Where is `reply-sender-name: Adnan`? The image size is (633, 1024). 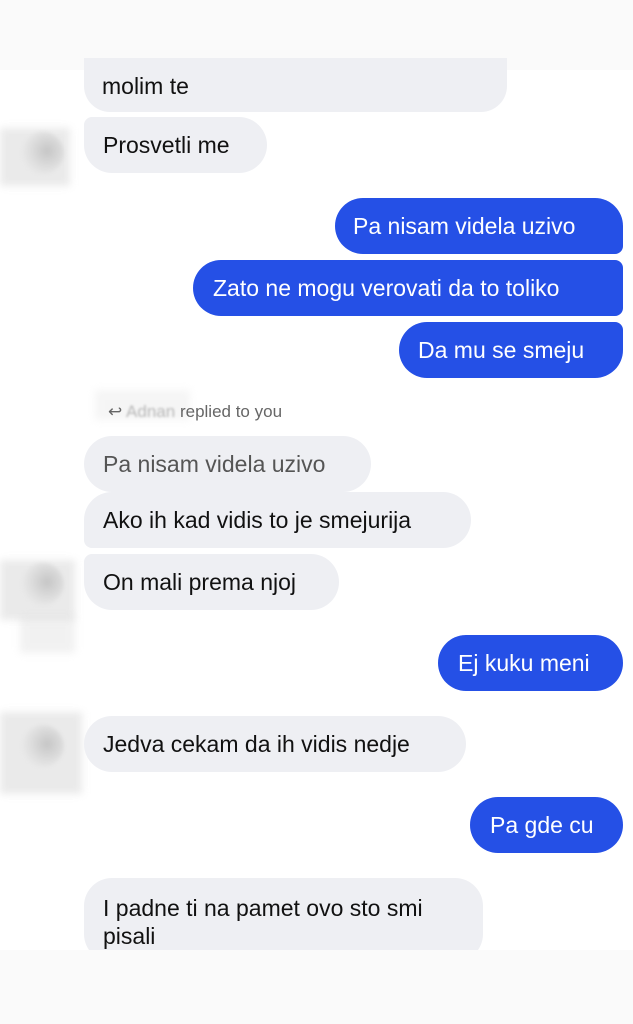
reply-sender-name: Adnan is located at coordinates (151, 411).